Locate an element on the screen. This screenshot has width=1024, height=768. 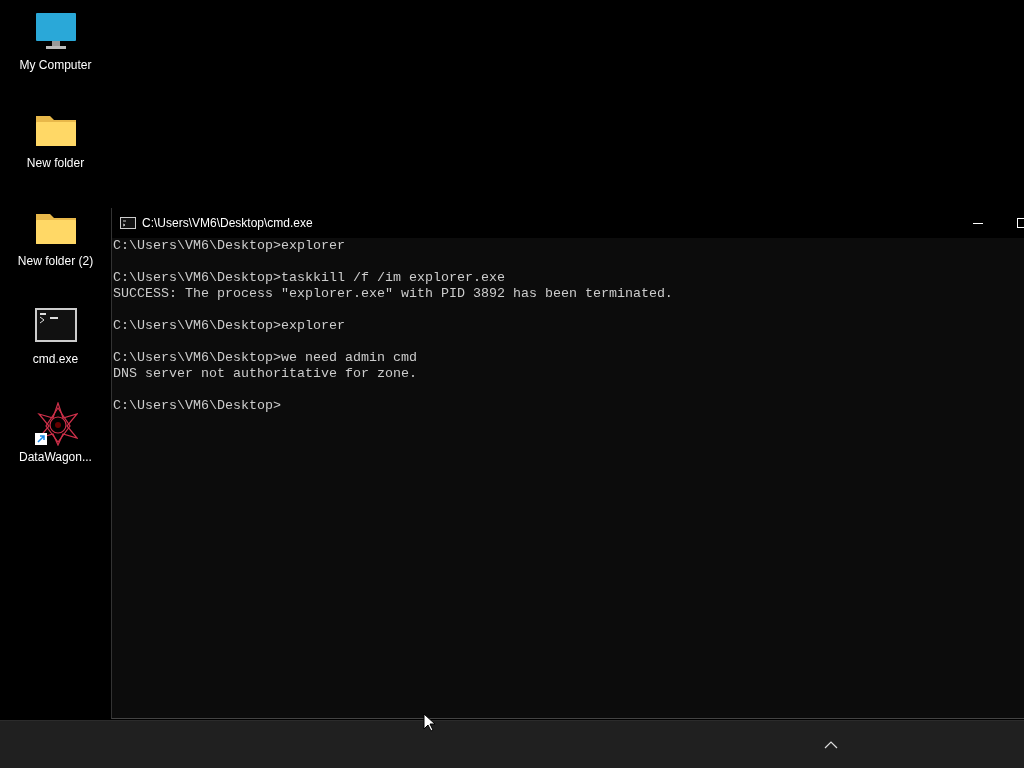
icon-label: My Computer is located at coordinates (55, 65).